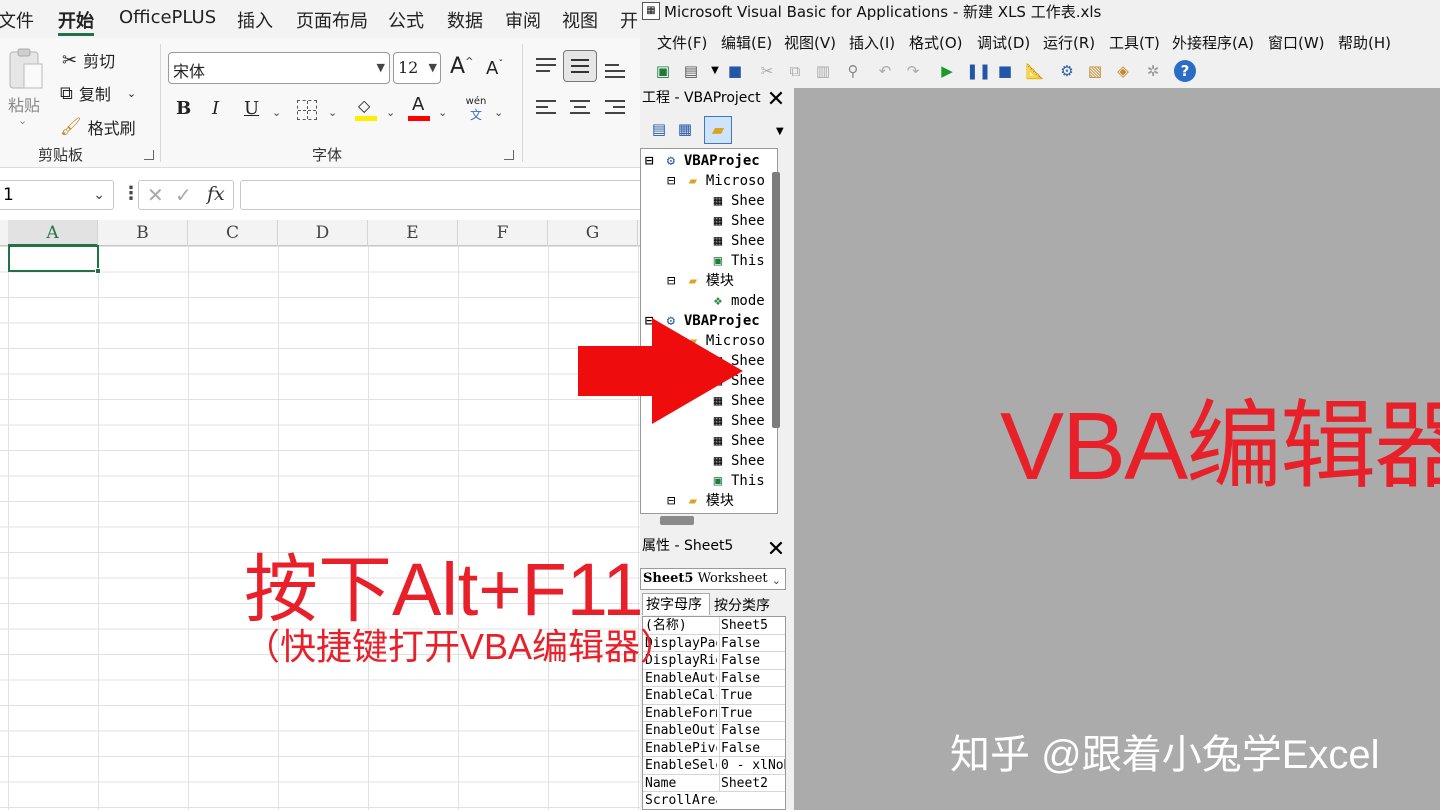 The height and width of the screenshot is (810, 1440). Describe the element at coordinates (503, 233) in the screenshot. I see `column-header-f: F` at that location.